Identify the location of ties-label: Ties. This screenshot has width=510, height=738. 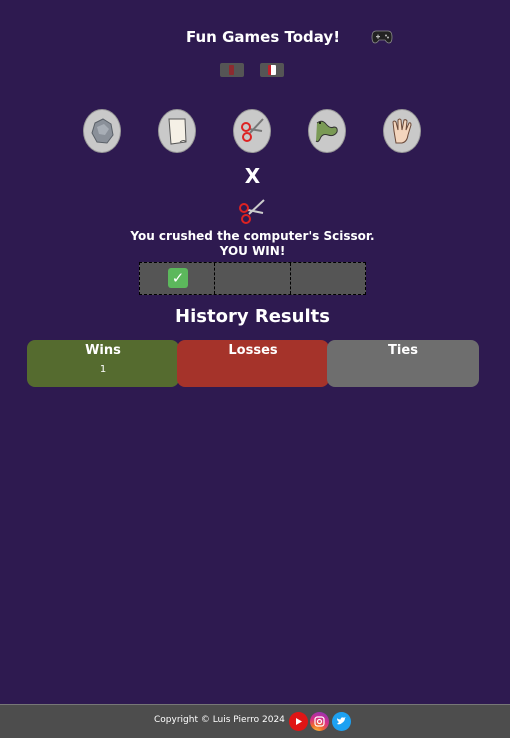
(403, 350).